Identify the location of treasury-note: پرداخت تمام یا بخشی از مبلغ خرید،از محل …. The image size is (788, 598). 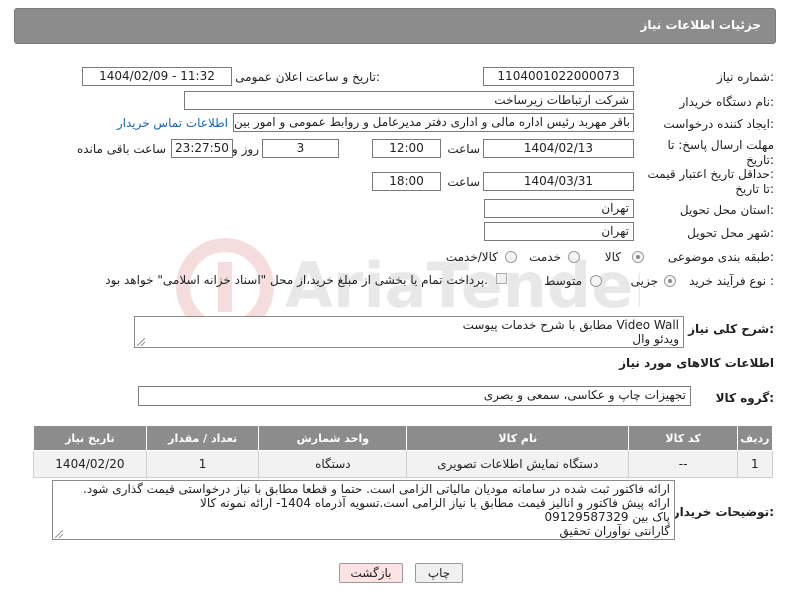
(296, 280).